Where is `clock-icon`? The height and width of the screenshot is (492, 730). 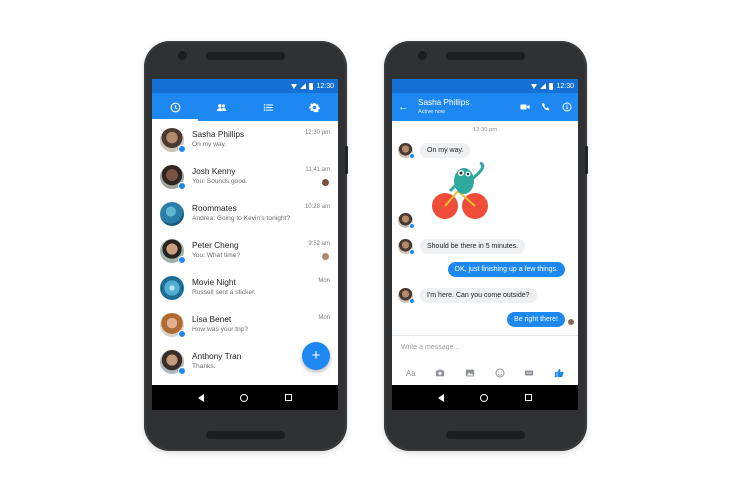
clock-icon is located at coordinates (175, 107).